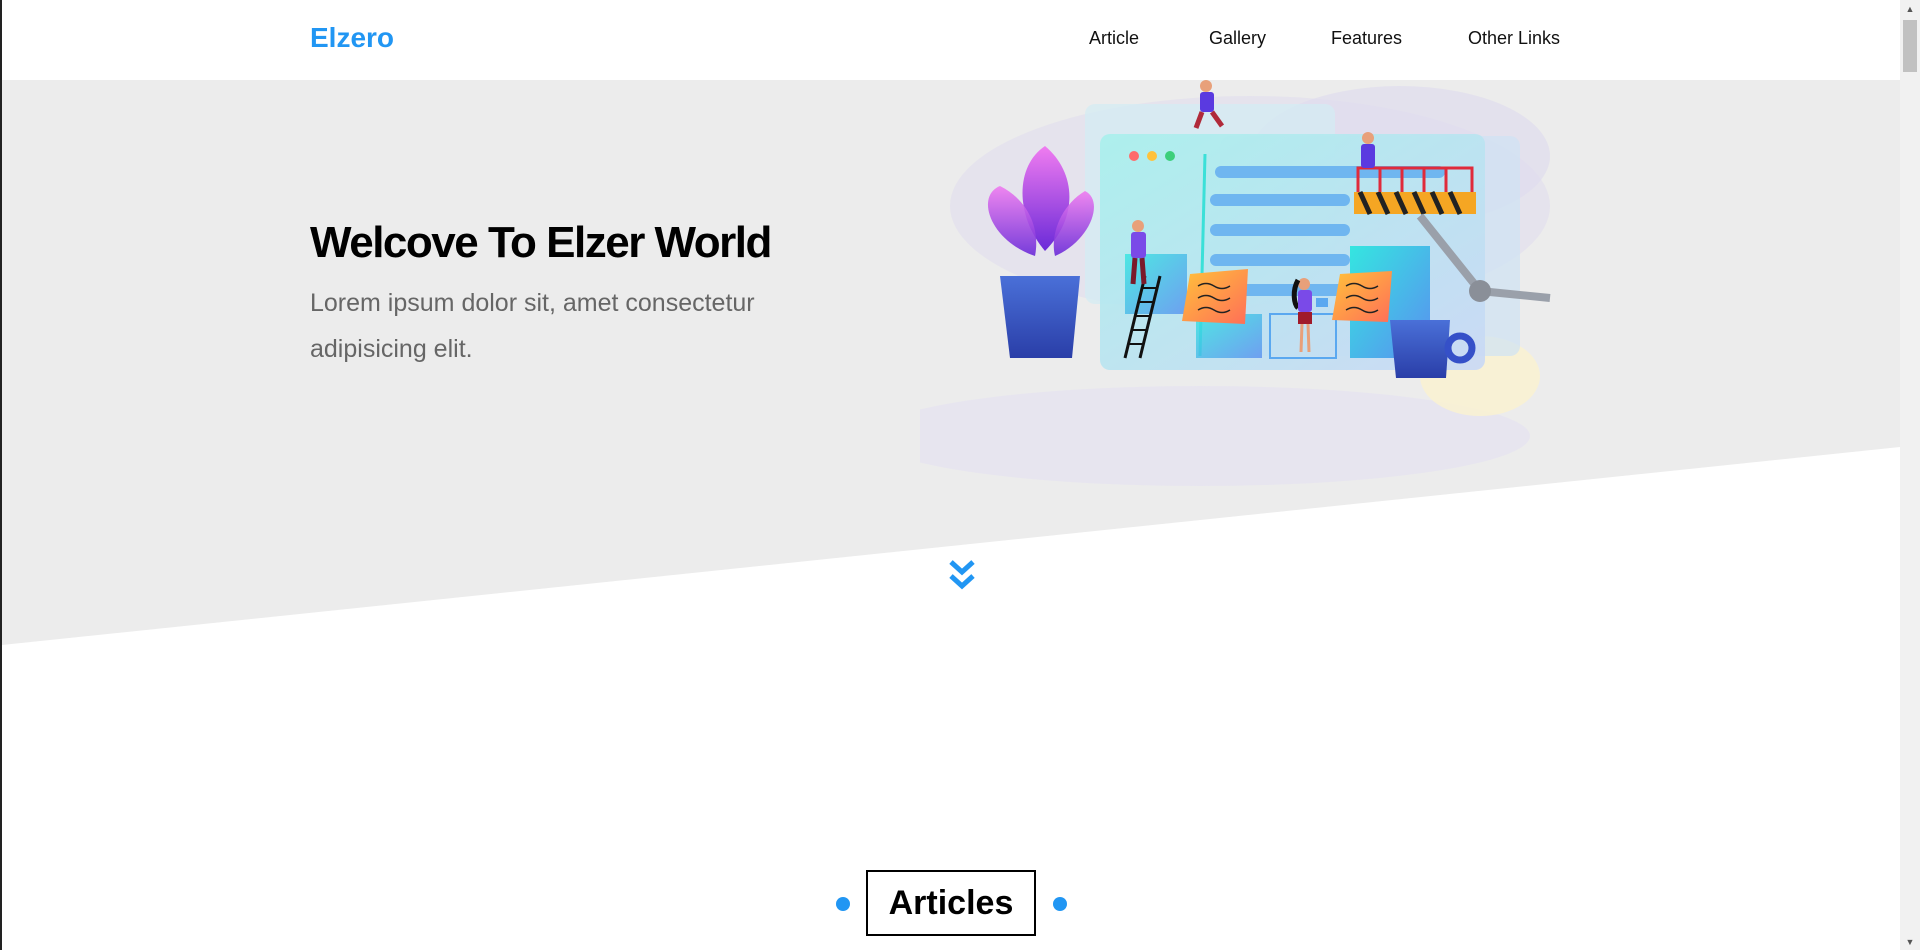 The image size is (1920, 950). What do you see at coordinates (843, 904) in the screenshot?
I see `left-dot-decoration` at bounding box center [843, 904].